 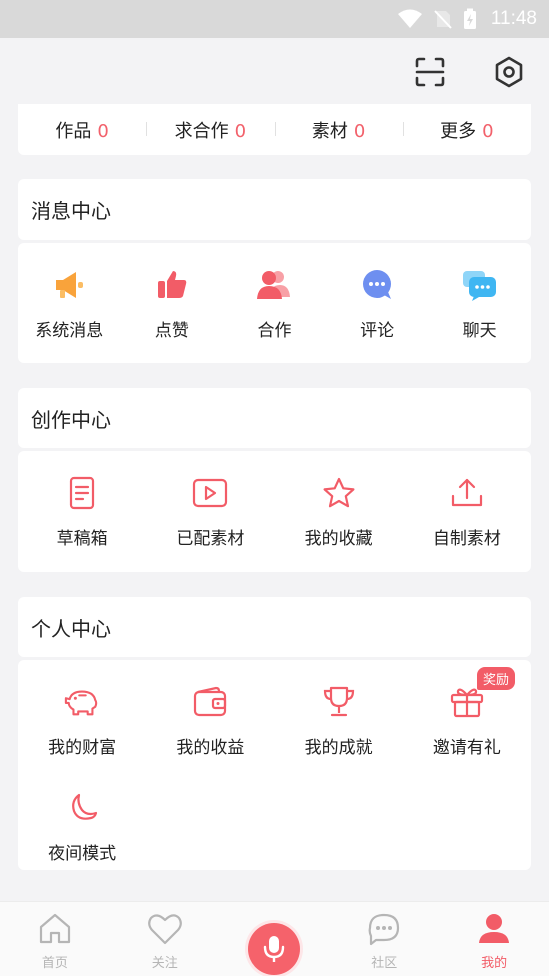 I want to click on trophy-icon, so click(x=339, y=702).